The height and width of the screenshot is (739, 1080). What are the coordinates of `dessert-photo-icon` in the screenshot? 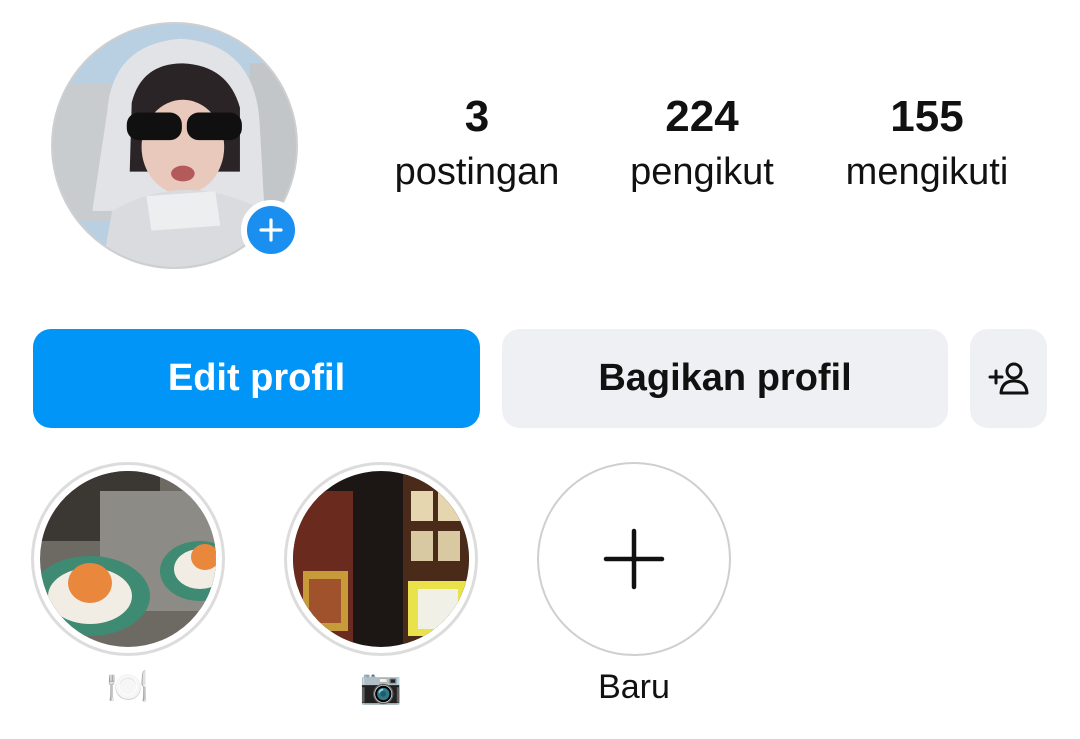 It's located at (128, 559).